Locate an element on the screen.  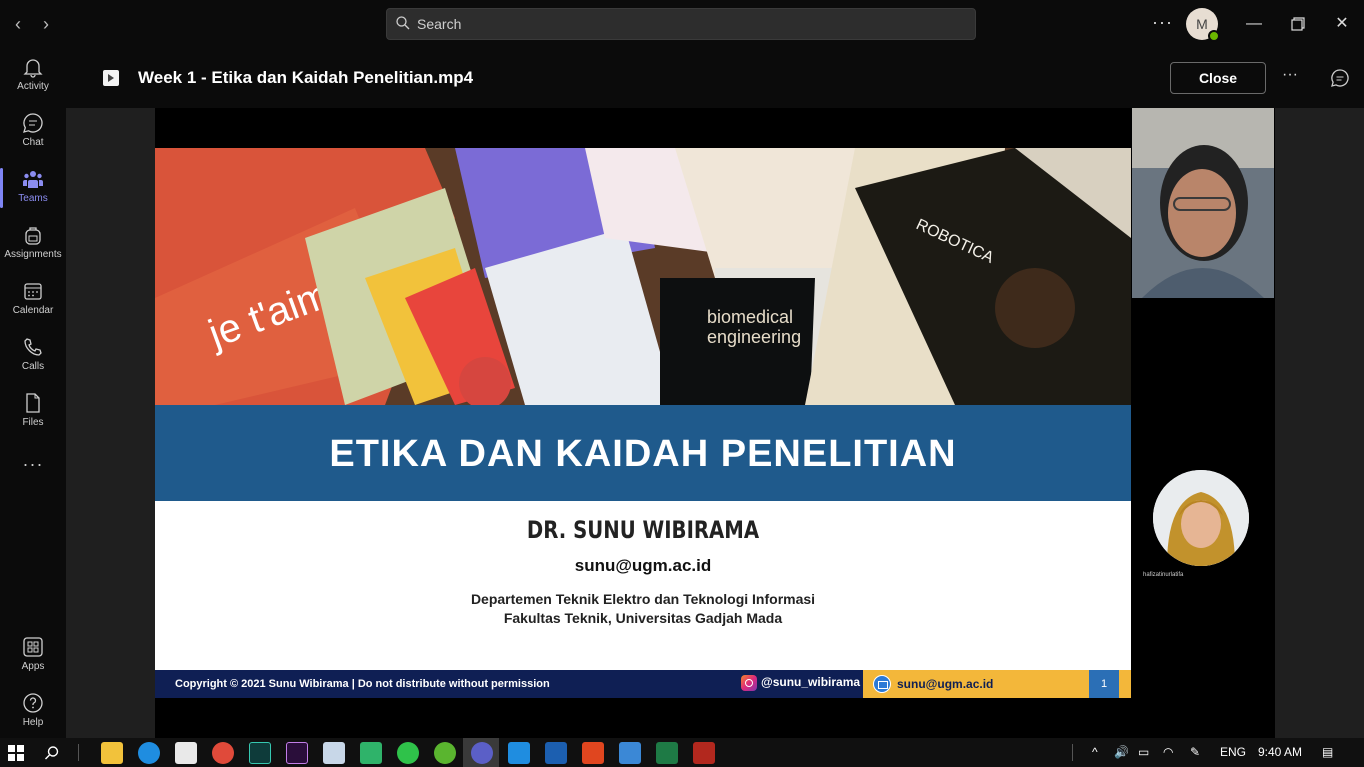
premiere-icon is located at coordinates (297, 753).